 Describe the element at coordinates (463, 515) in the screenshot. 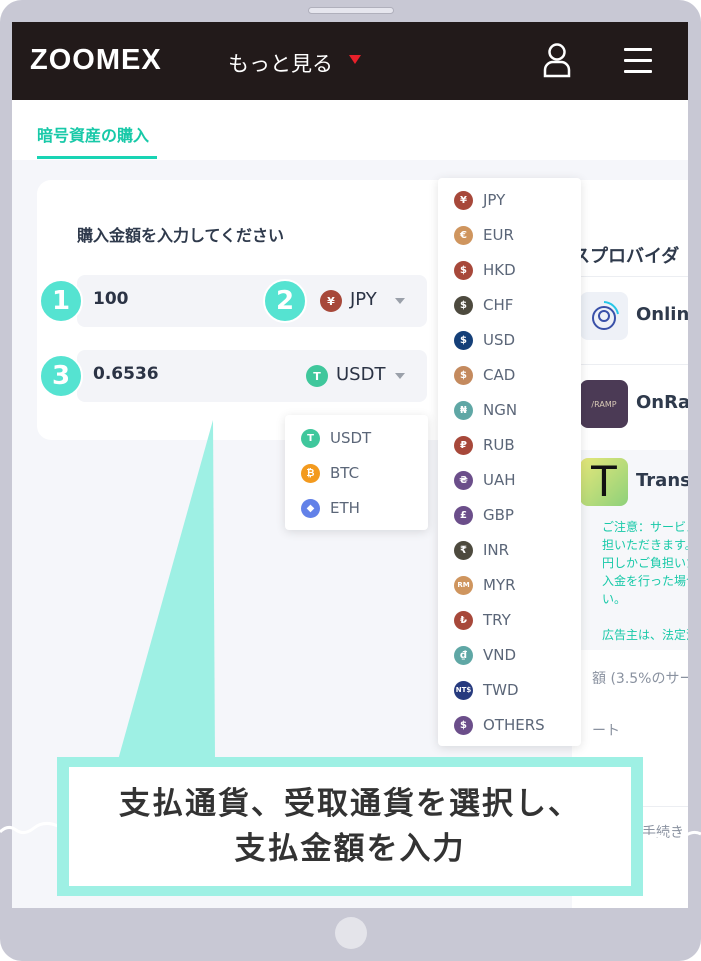

I see `gbp-icon: £` at that location.